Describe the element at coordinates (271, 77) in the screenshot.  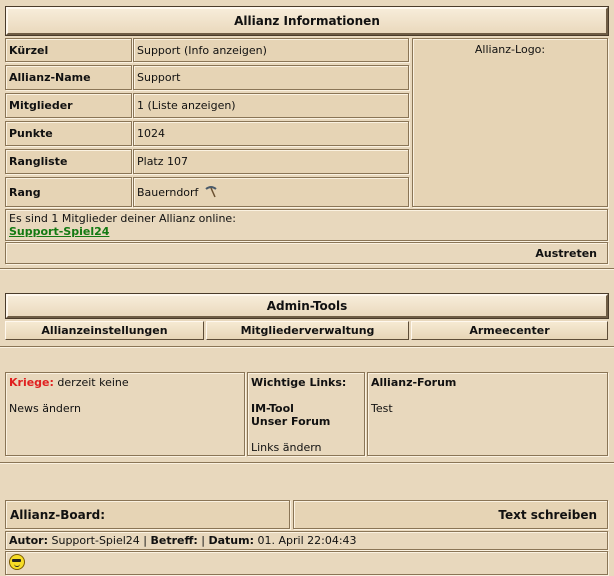
I see `value-allianz-name: Support` at that location.